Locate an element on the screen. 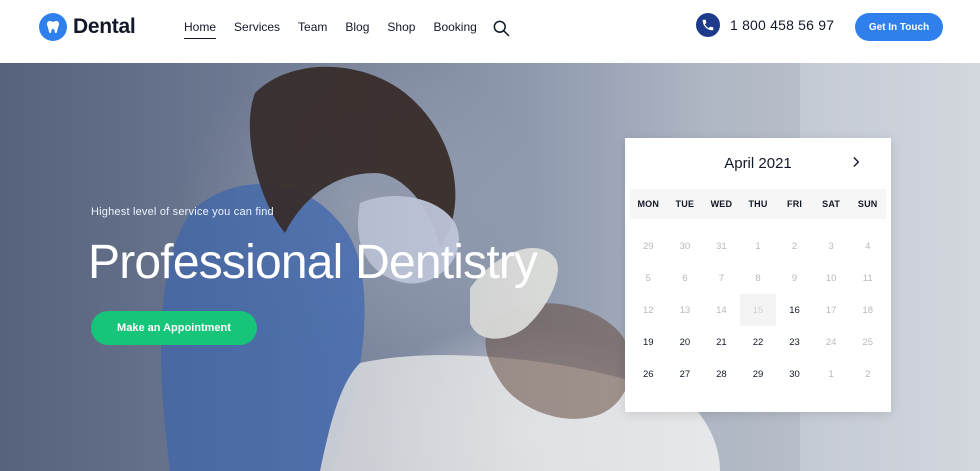 The image size is (980, 471). calendar-day: 7 is located at coordinates (721, 278).